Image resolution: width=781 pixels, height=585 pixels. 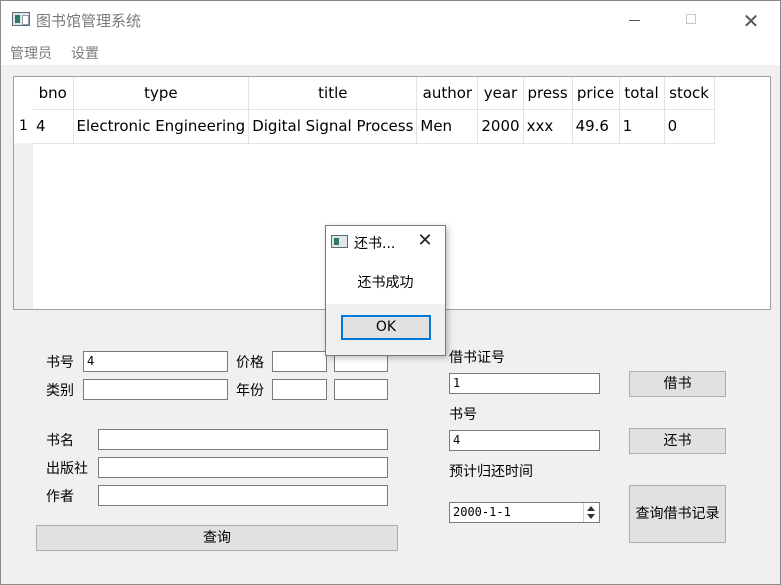 What do you see at coordinates (548, 126) in the screenshot?
I see `table-cell: xxx` at bounding box center [548, 126].